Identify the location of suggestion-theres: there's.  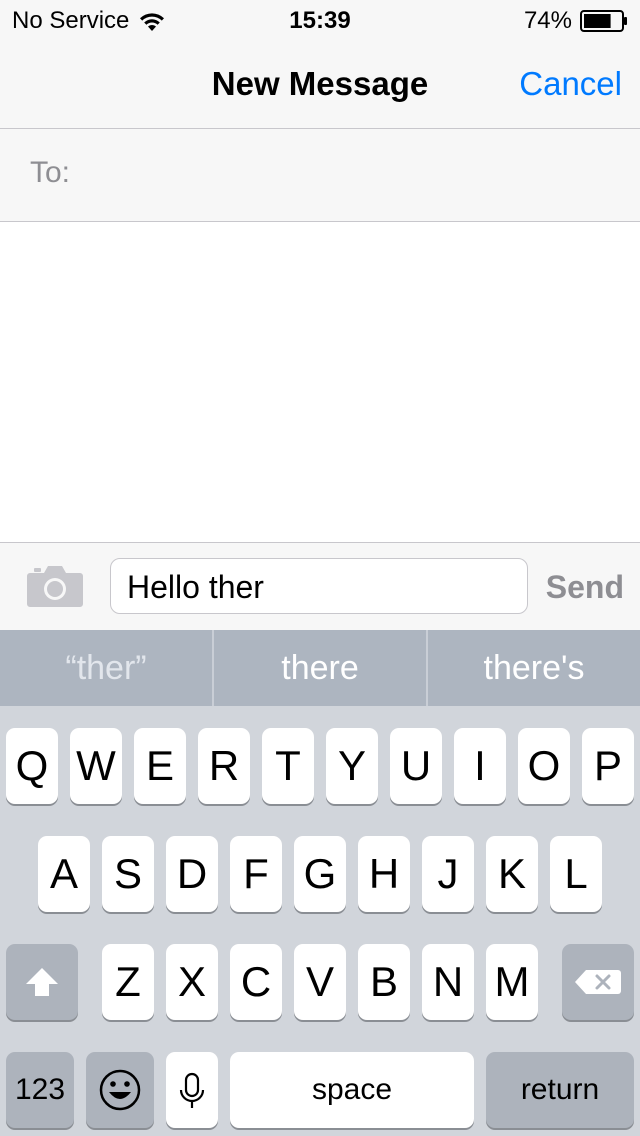
(533, 668).